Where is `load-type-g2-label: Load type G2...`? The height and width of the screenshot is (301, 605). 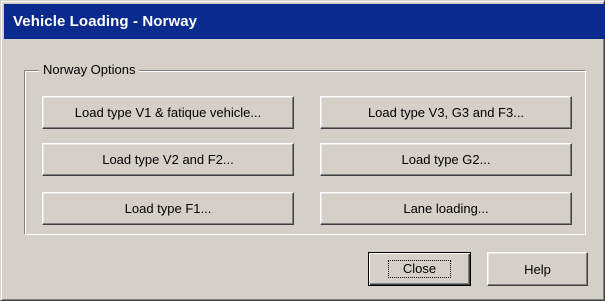 load-type-g2-label: Load type G2... is located at coordinates (446, 159).